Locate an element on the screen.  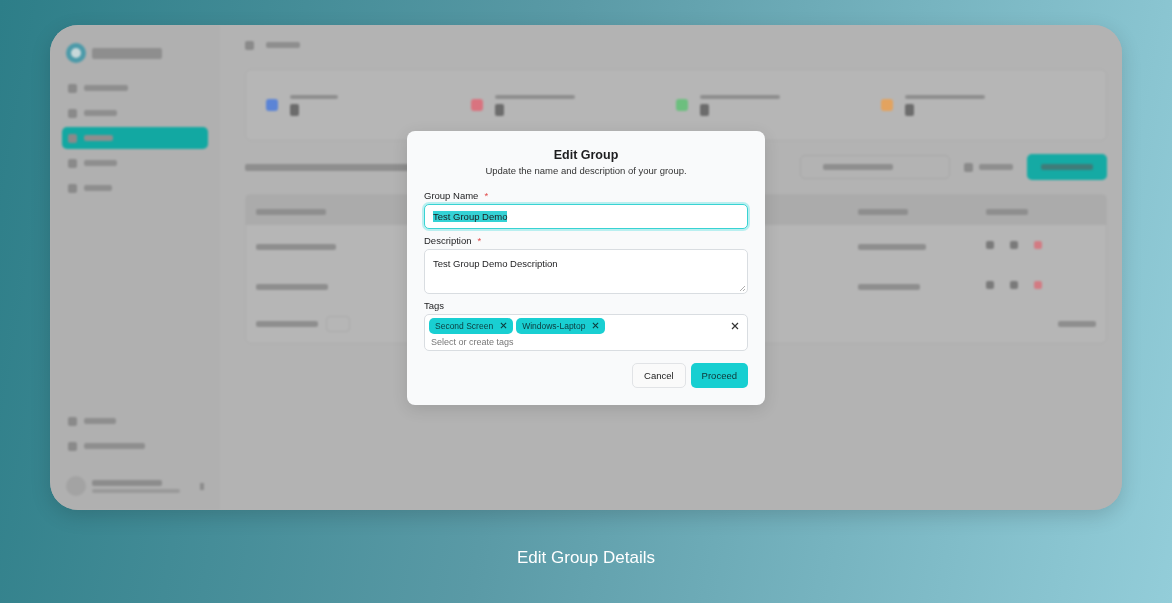
description-field: Test Group Demo Description is located at coordinates (586, 271).